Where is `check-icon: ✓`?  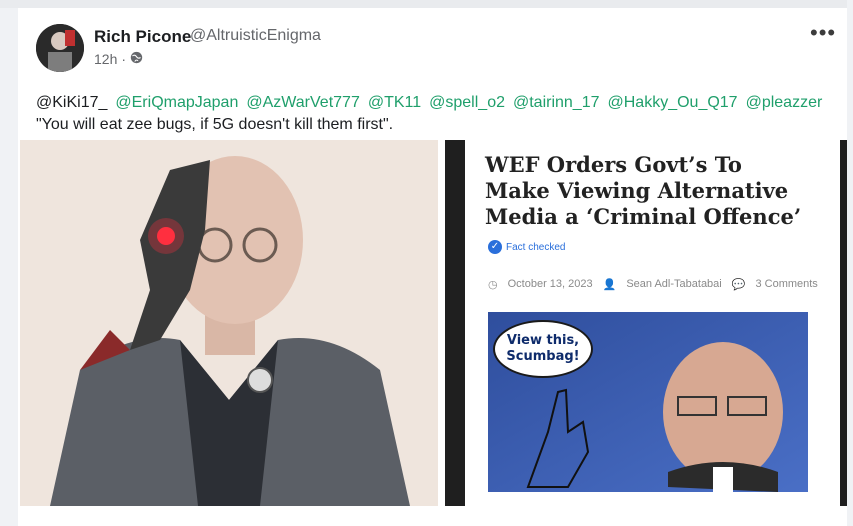
check-icon: ✓ is located at coordinates (495, 247).